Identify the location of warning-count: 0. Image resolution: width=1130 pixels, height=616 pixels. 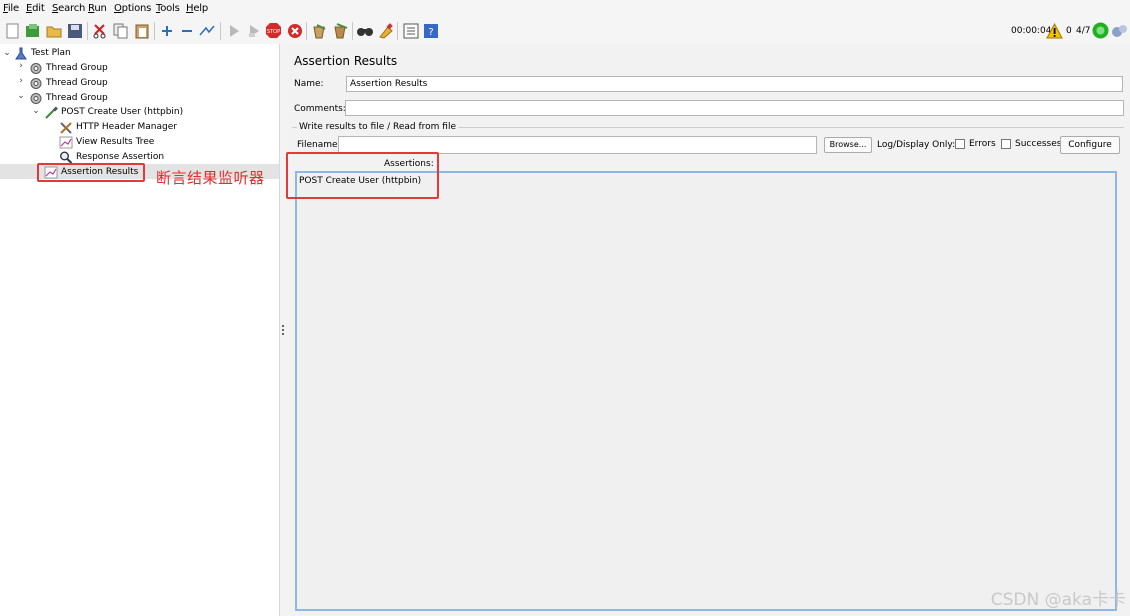
(1069, 31).